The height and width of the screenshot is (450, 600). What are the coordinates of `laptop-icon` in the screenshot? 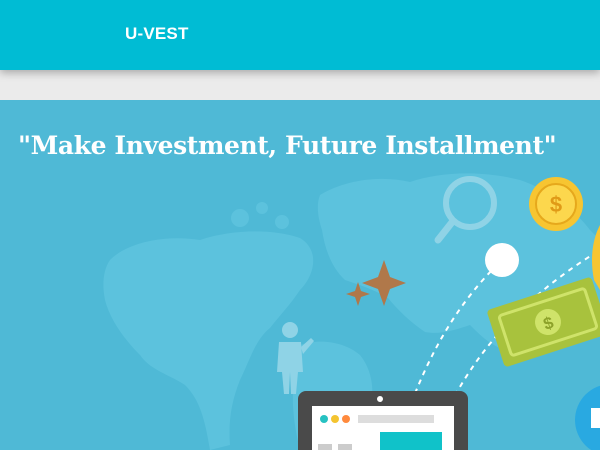 It's located at (383, 420).